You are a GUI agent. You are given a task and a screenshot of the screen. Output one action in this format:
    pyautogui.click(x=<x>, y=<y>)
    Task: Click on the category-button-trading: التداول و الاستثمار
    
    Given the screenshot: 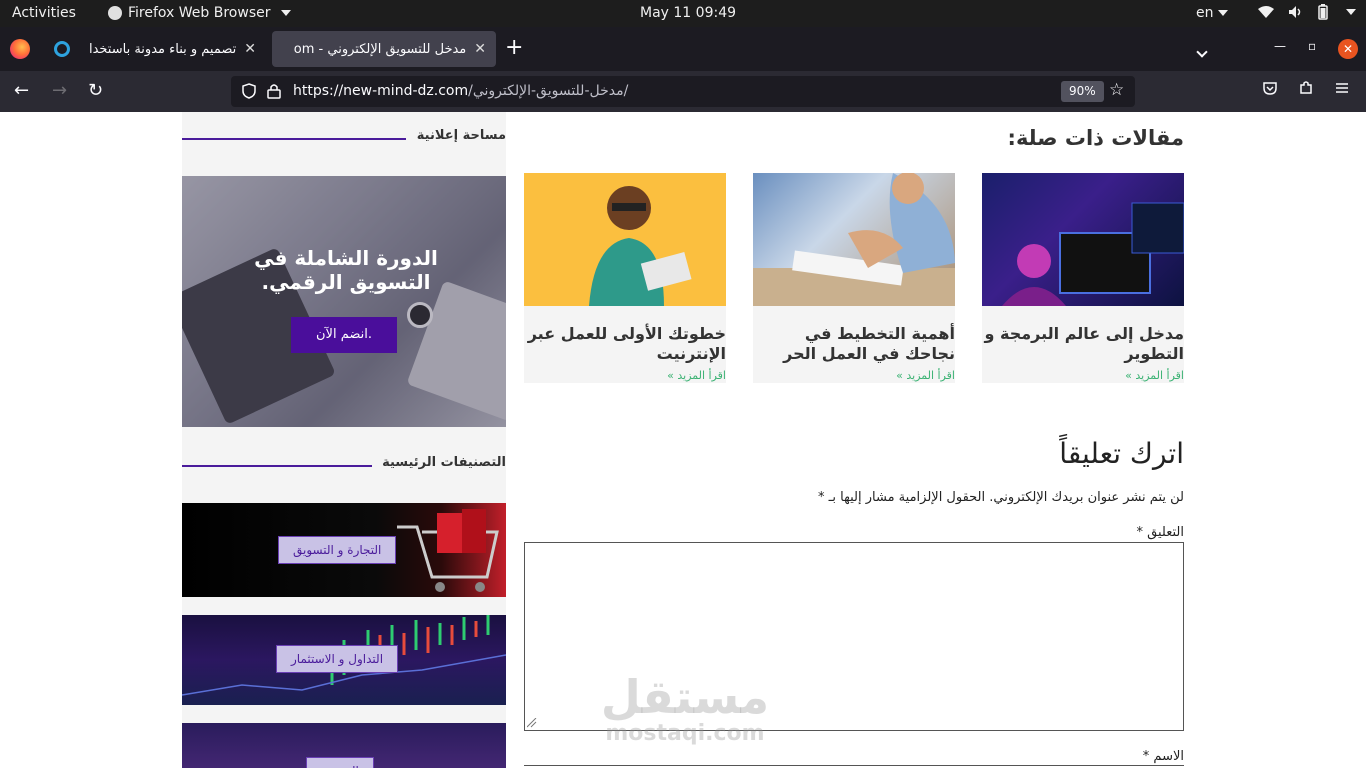 What is the action you would take?
    pyautogui.click(x=337, y=659)
    